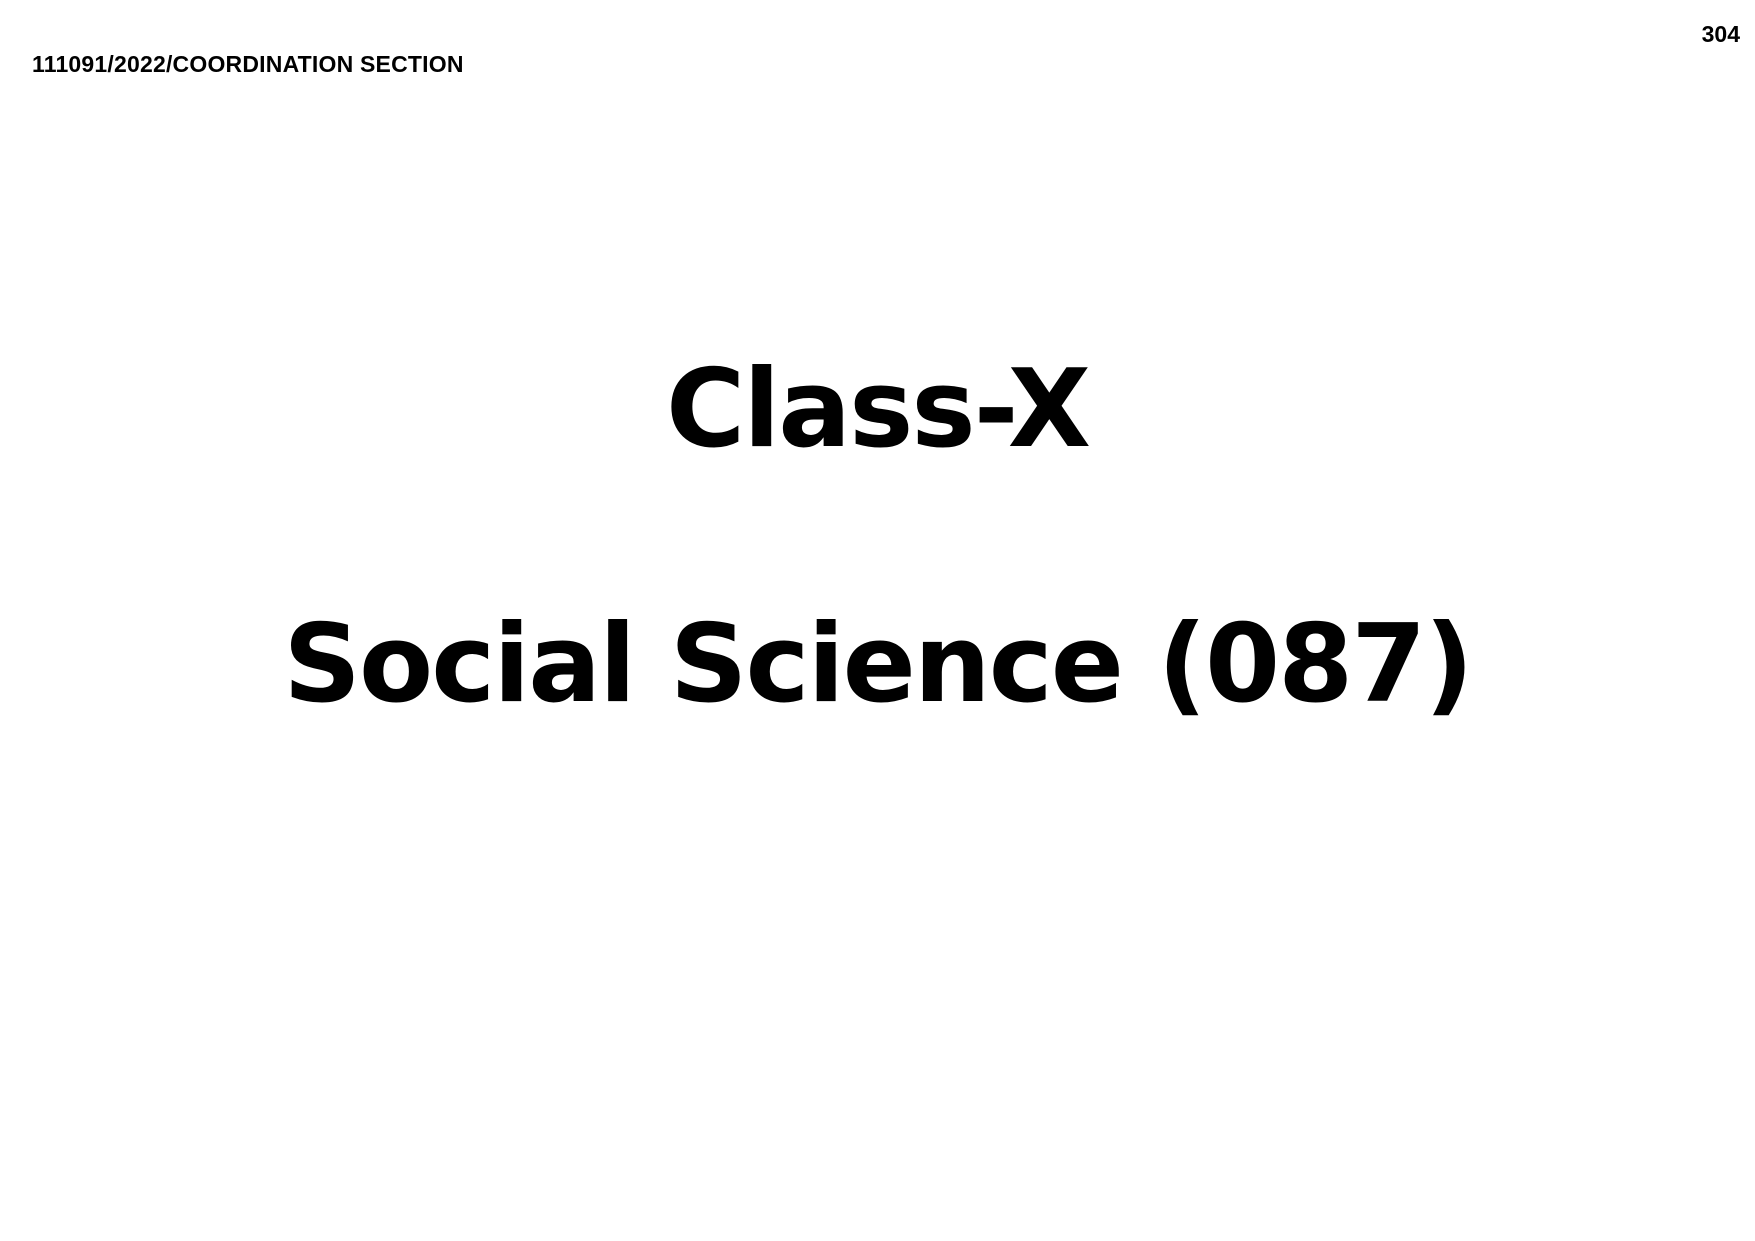  What do you see at coordinates (878, 409) in the screenshot?
I see `class-title: Class-X` at bounding box center [878, 409].